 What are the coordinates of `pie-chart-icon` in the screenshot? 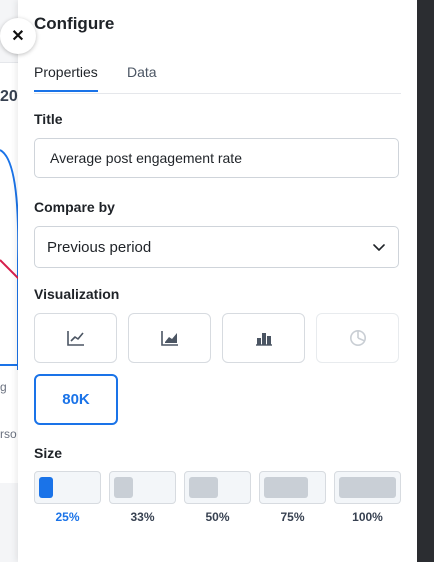 It's located at (357, 338).